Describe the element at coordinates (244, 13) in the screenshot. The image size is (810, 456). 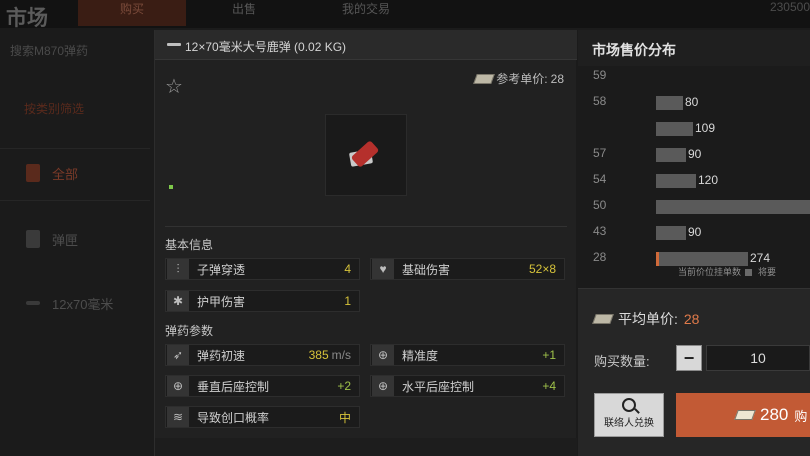
I see `tab-sell: 出售` at that location.